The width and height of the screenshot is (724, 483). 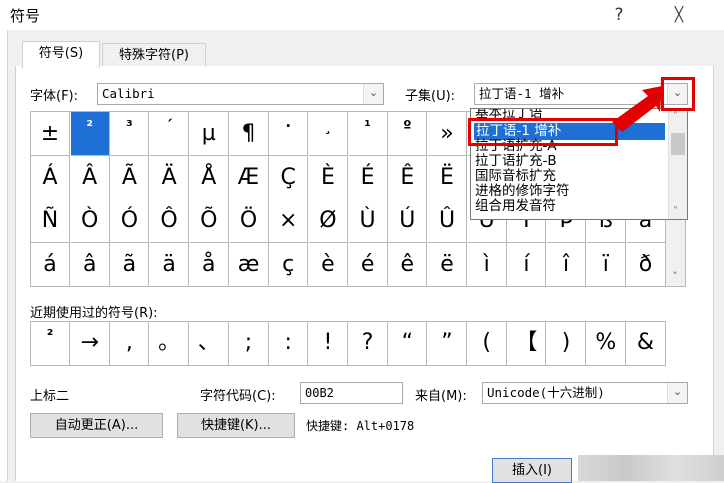 I want to click on symbol-cell: ì, so click(x=487, y=264).